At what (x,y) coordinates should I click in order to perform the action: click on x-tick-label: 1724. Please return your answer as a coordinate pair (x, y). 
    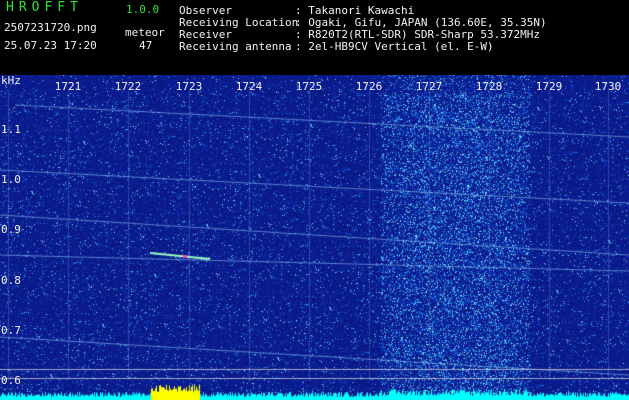
    Looking at the image, I should click on (249, 86).